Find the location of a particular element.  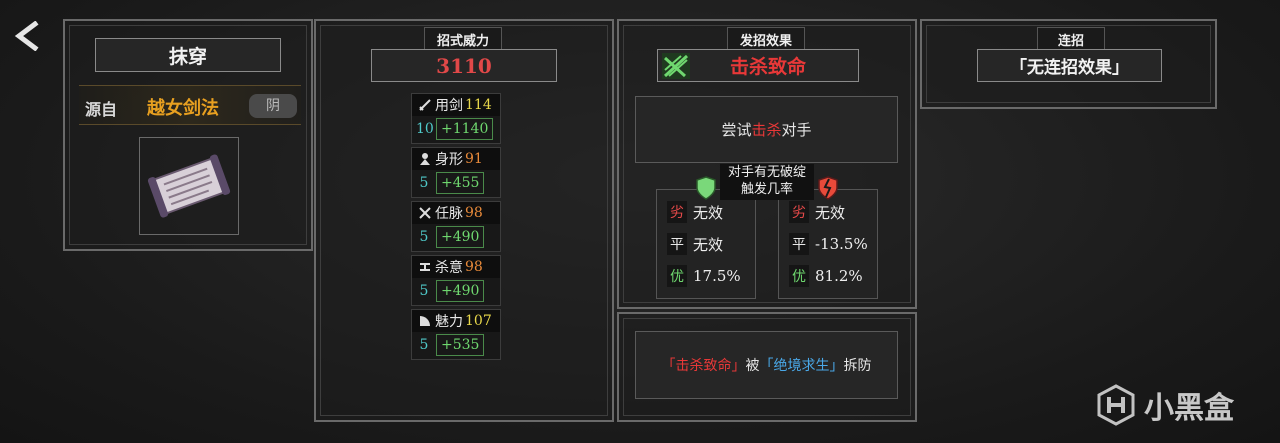

trigger-label: 对手有无破绽 触发几率 is located at coordinates (767, 182).